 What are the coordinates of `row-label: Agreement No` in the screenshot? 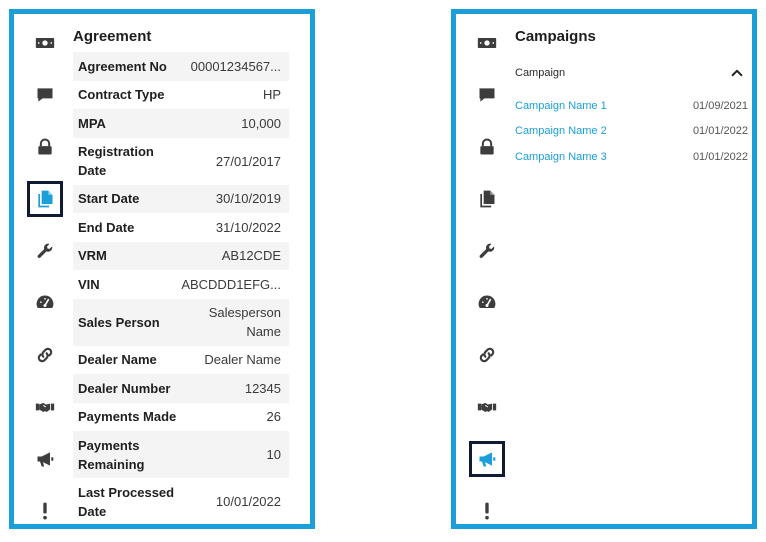 It's located at (122, 66).